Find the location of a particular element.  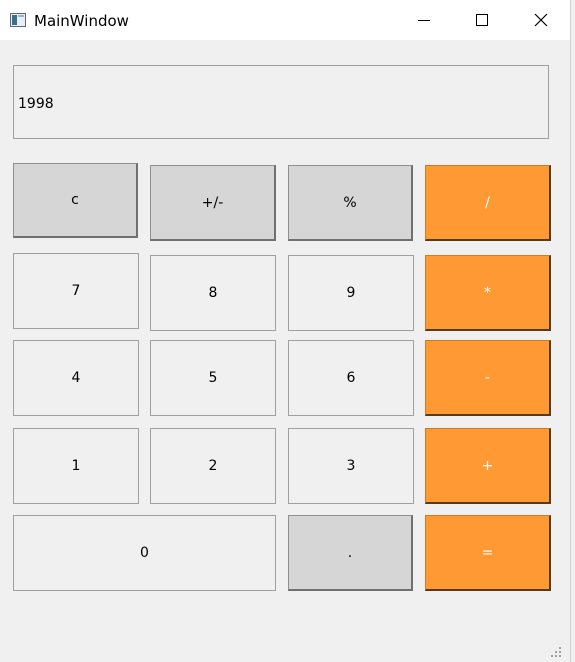

multiply-button: * is located at coordinates (488, 293).